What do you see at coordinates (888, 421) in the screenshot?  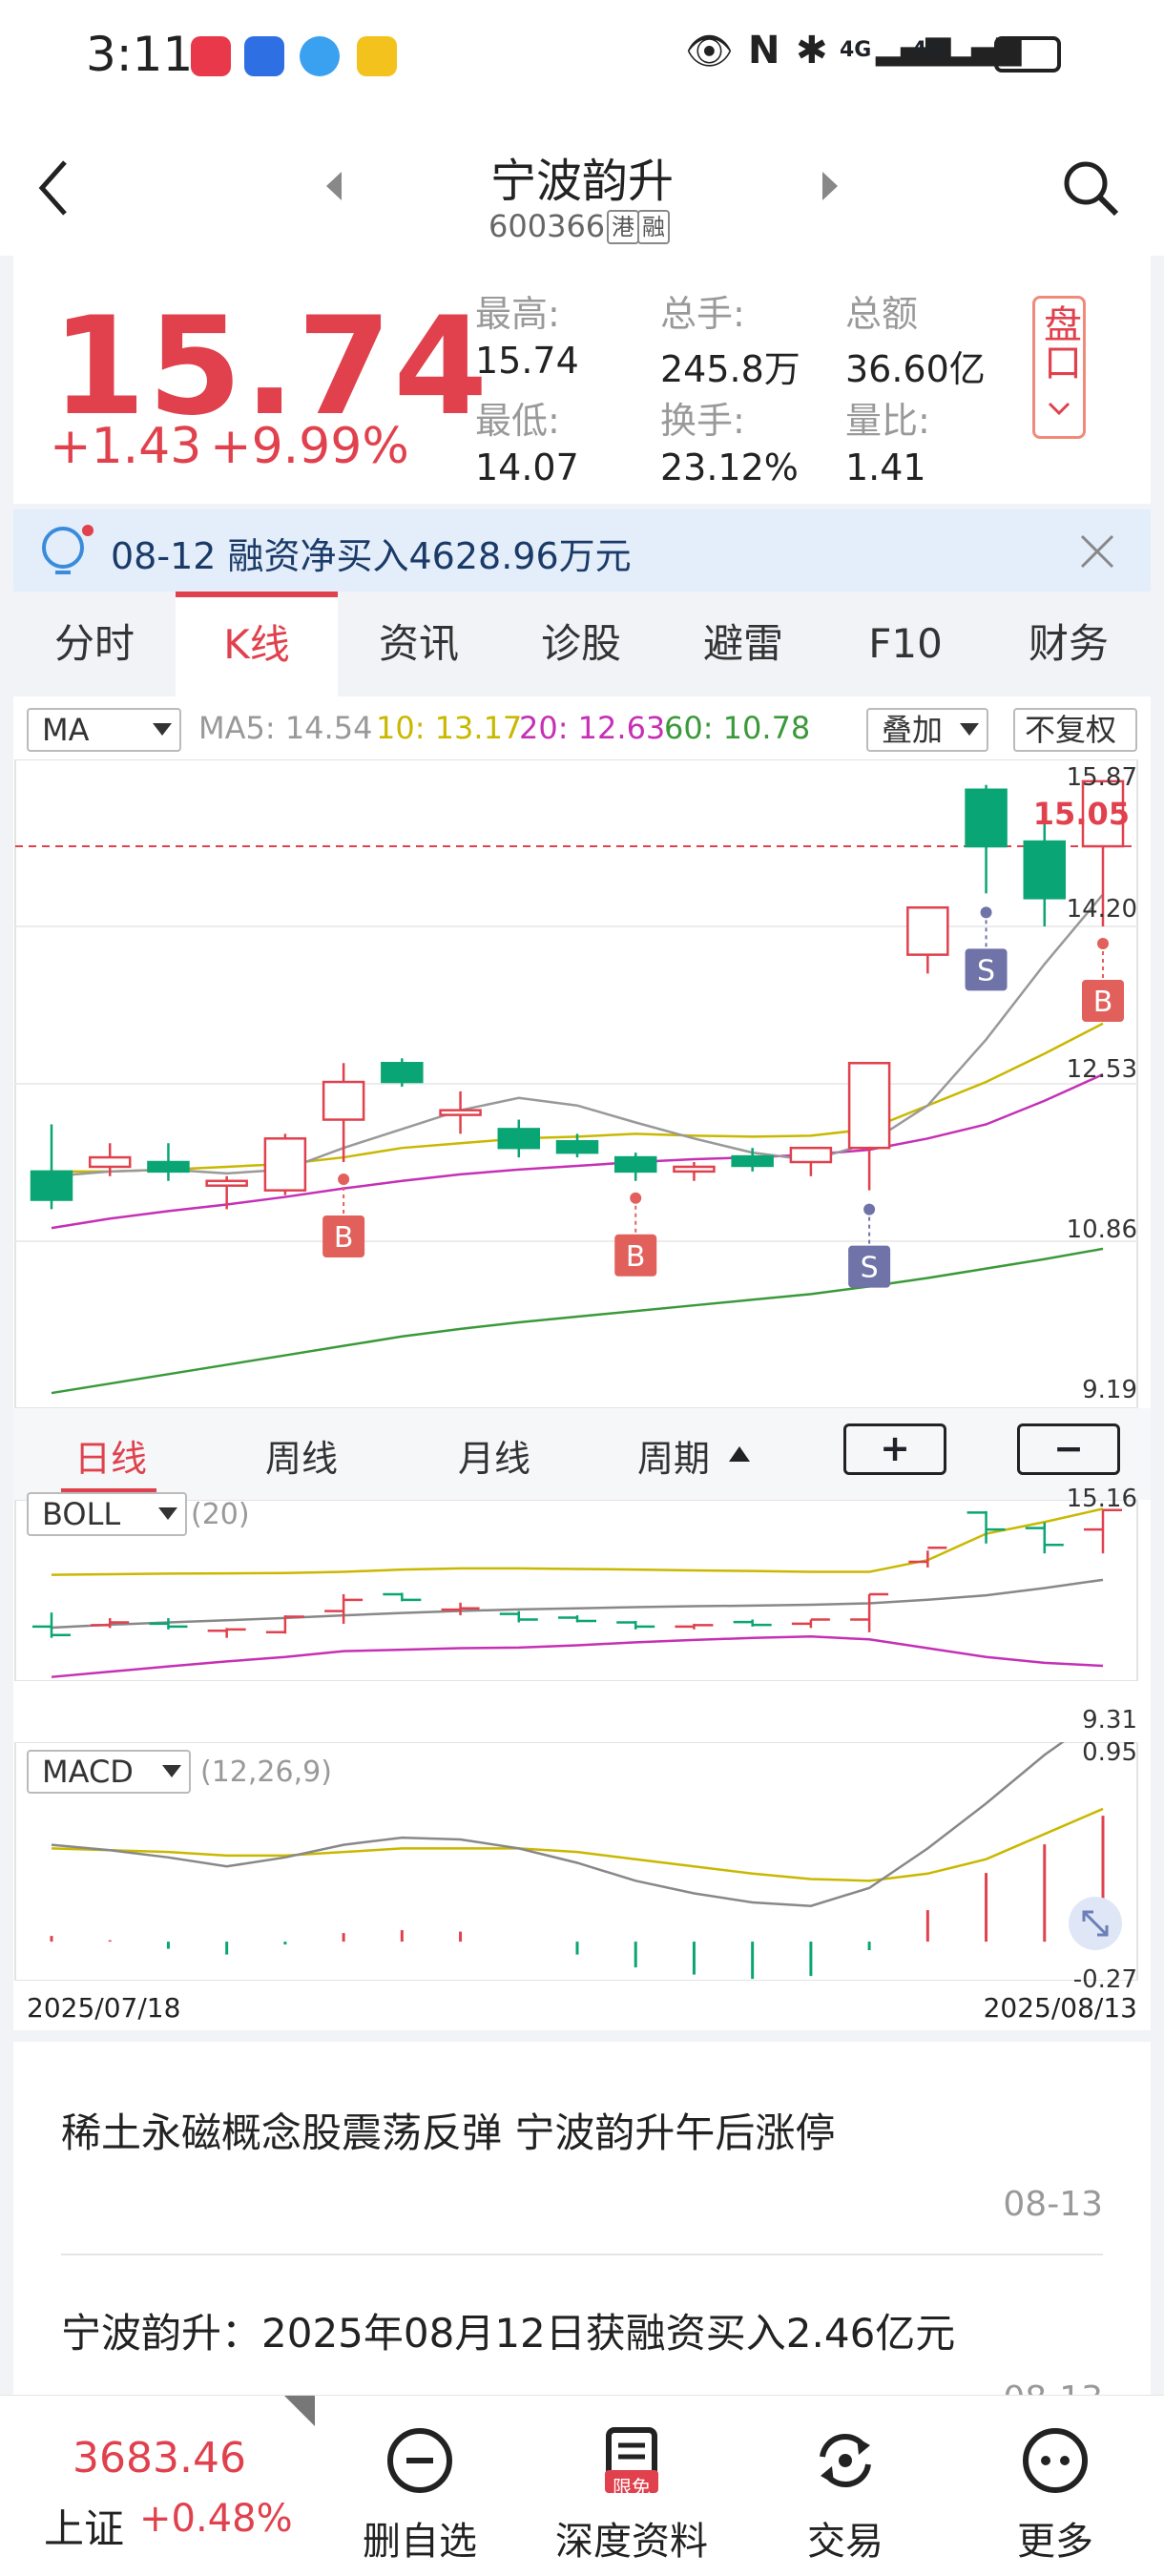 I see `volume-ratio-label: 量比:` at bounding box center [888, 421].